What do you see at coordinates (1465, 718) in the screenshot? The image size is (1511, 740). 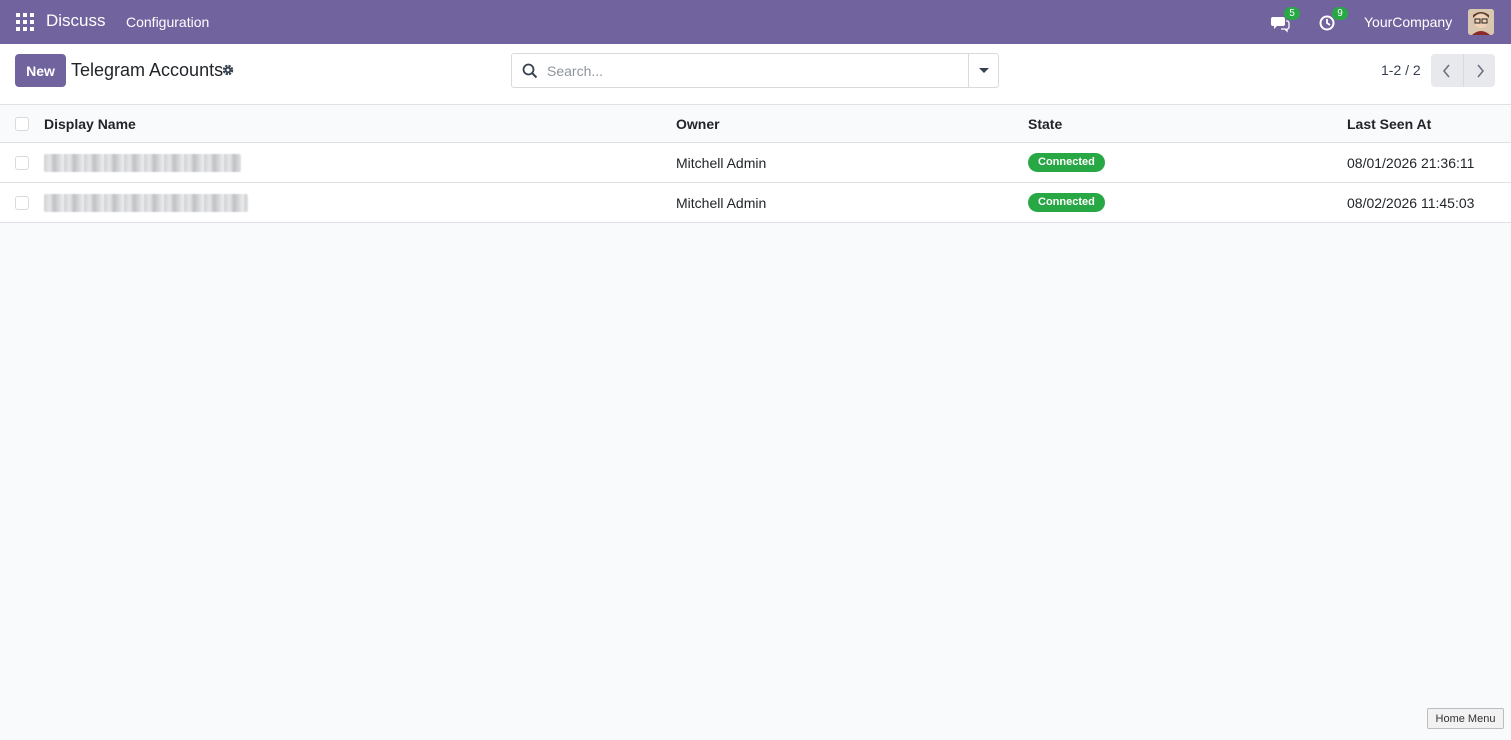 I see `home-menu-tooltip: Home Menu` at bounding box center [1465, 718].